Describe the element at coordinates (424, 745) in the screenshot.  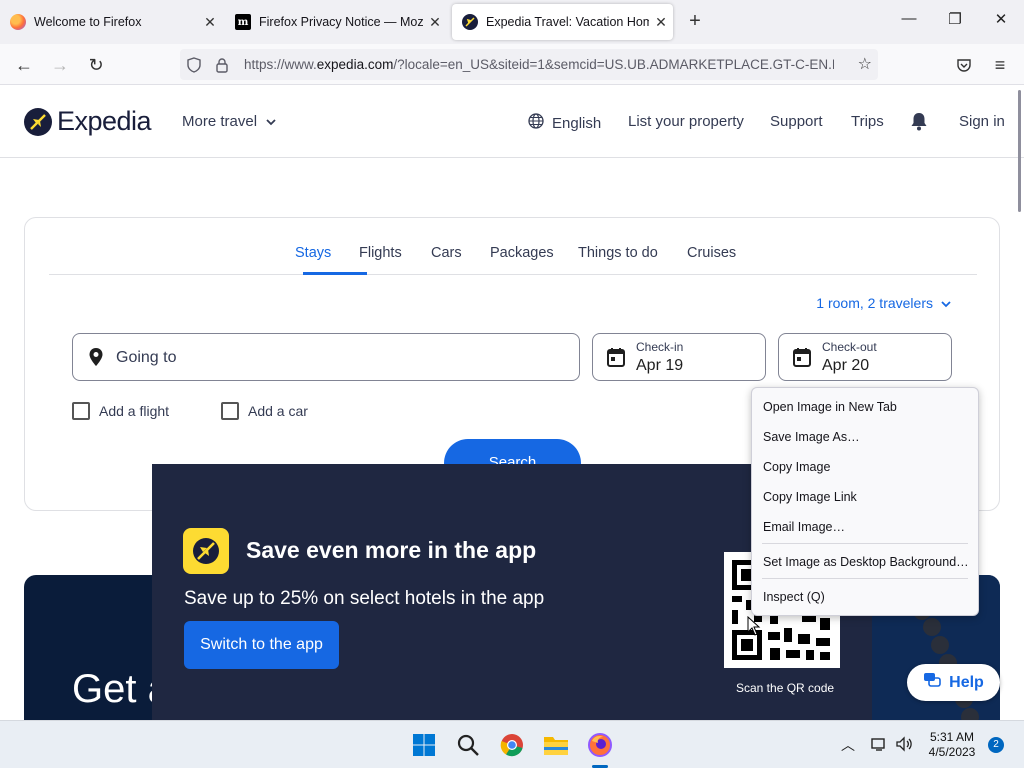
I see `windows-start-icon` at that location.